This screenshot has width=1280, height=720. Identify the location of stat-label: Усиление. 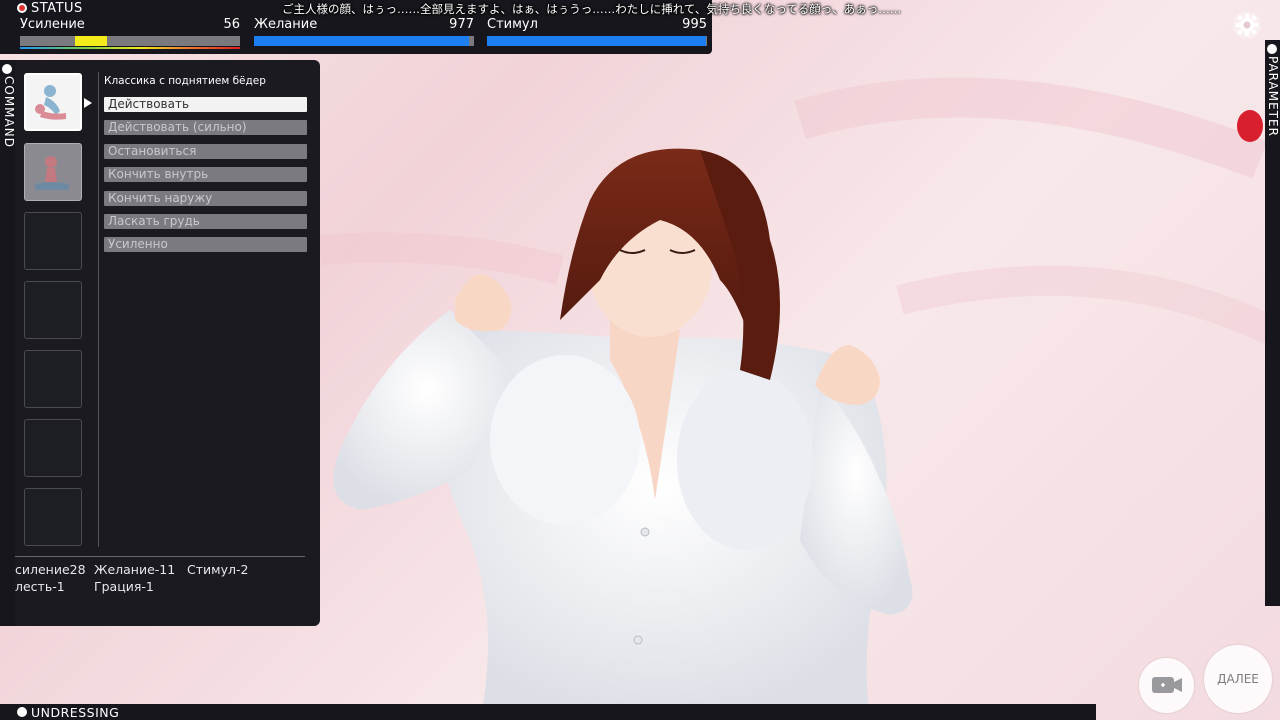
(52, 24).